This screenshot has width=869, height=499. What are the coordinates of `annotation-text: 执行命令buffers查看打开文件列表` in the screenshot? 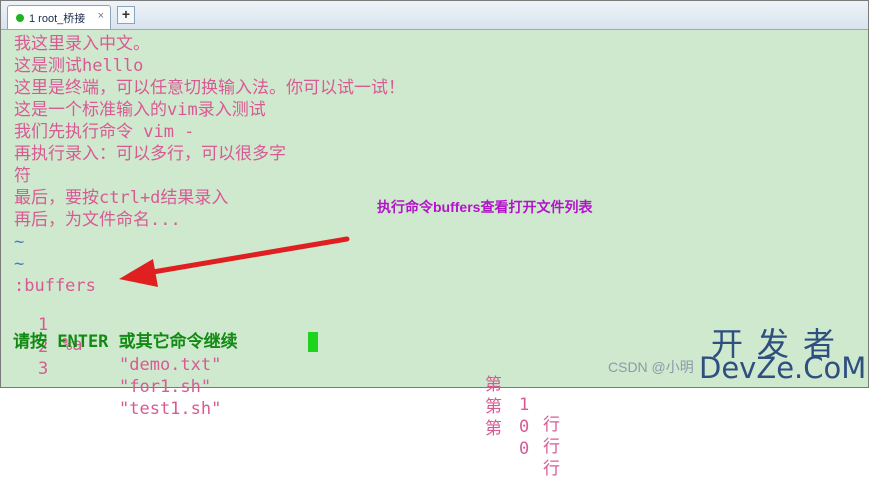 It's located at (485, 207).